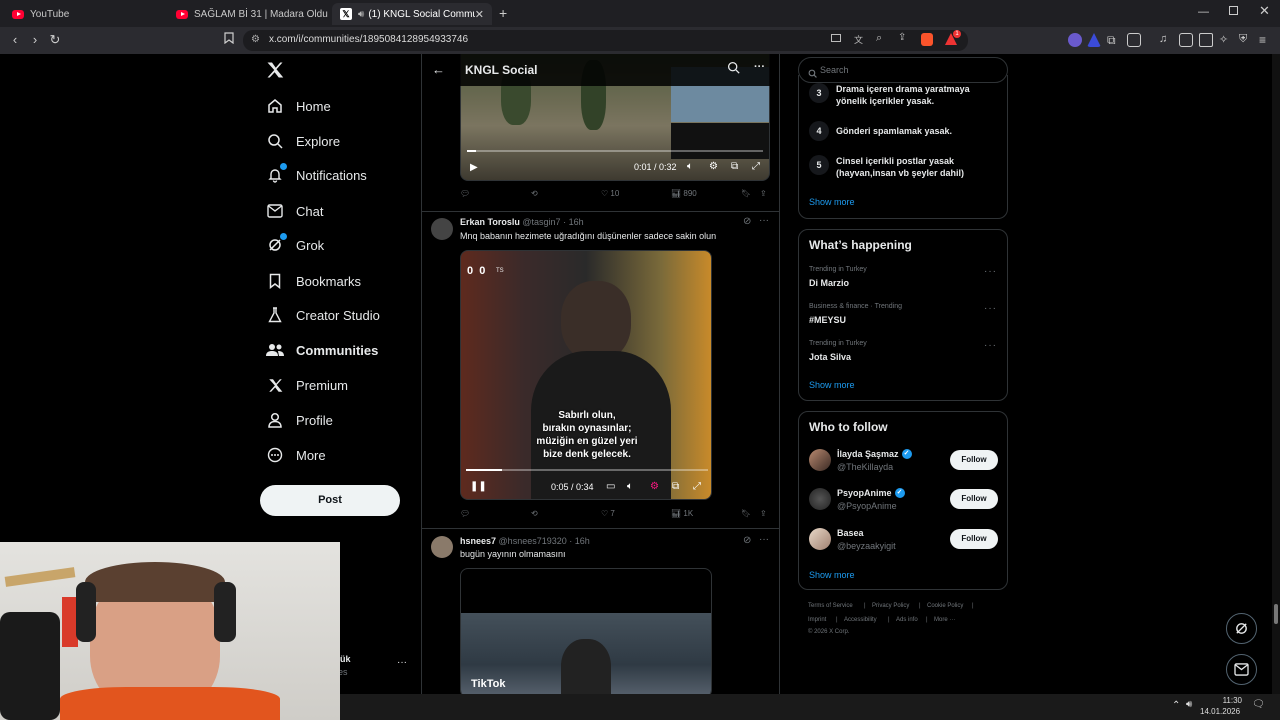 This screenshot has width=1280, height=720. Describe the element at coordinates (1176, 705) in the screenshot. I see `tray-chevron-icon: ⌃` at that location.